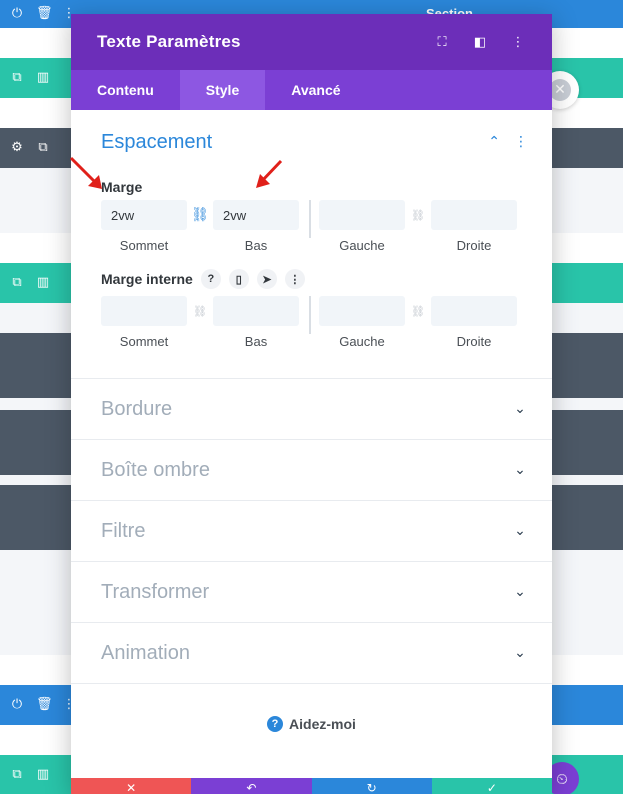 The height and width of the screenshot is (794, 623). Describe the element at coordinates (256, 311) in the screenshot. I see `padding-bottom-input` at that location.